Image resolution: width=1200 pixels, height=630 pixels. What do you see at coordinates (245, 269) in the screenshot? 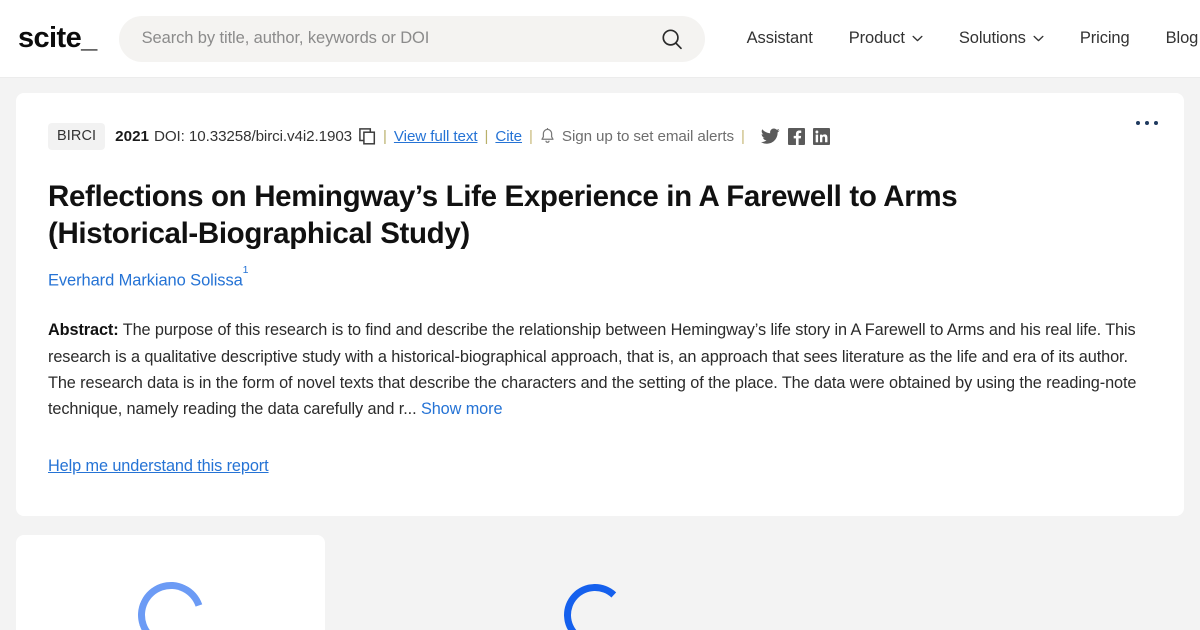
I see `author-affiliation-marker: 1` at bounding box center [245, 269].